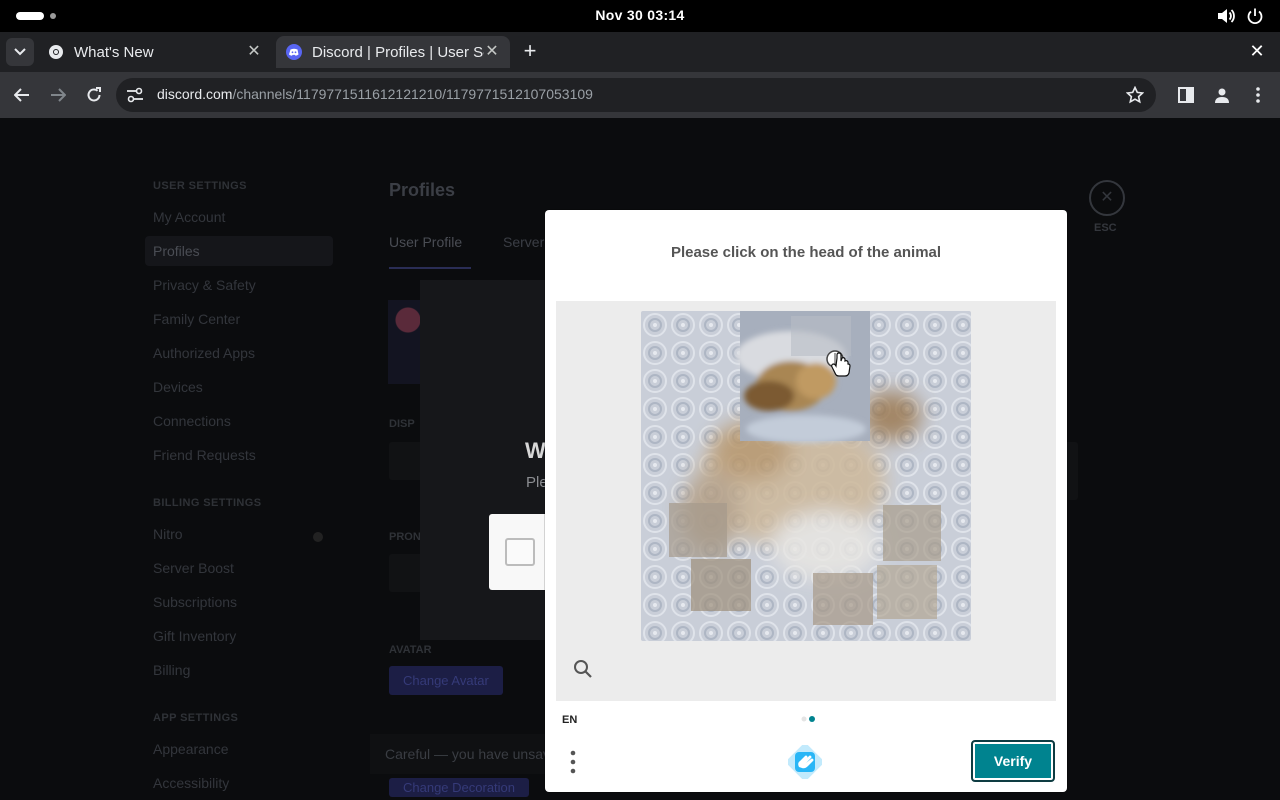  Describe the element at coordinates (191, 749) in the screenshot. I see `sidebar-item-appearance: Appearance` at that location.